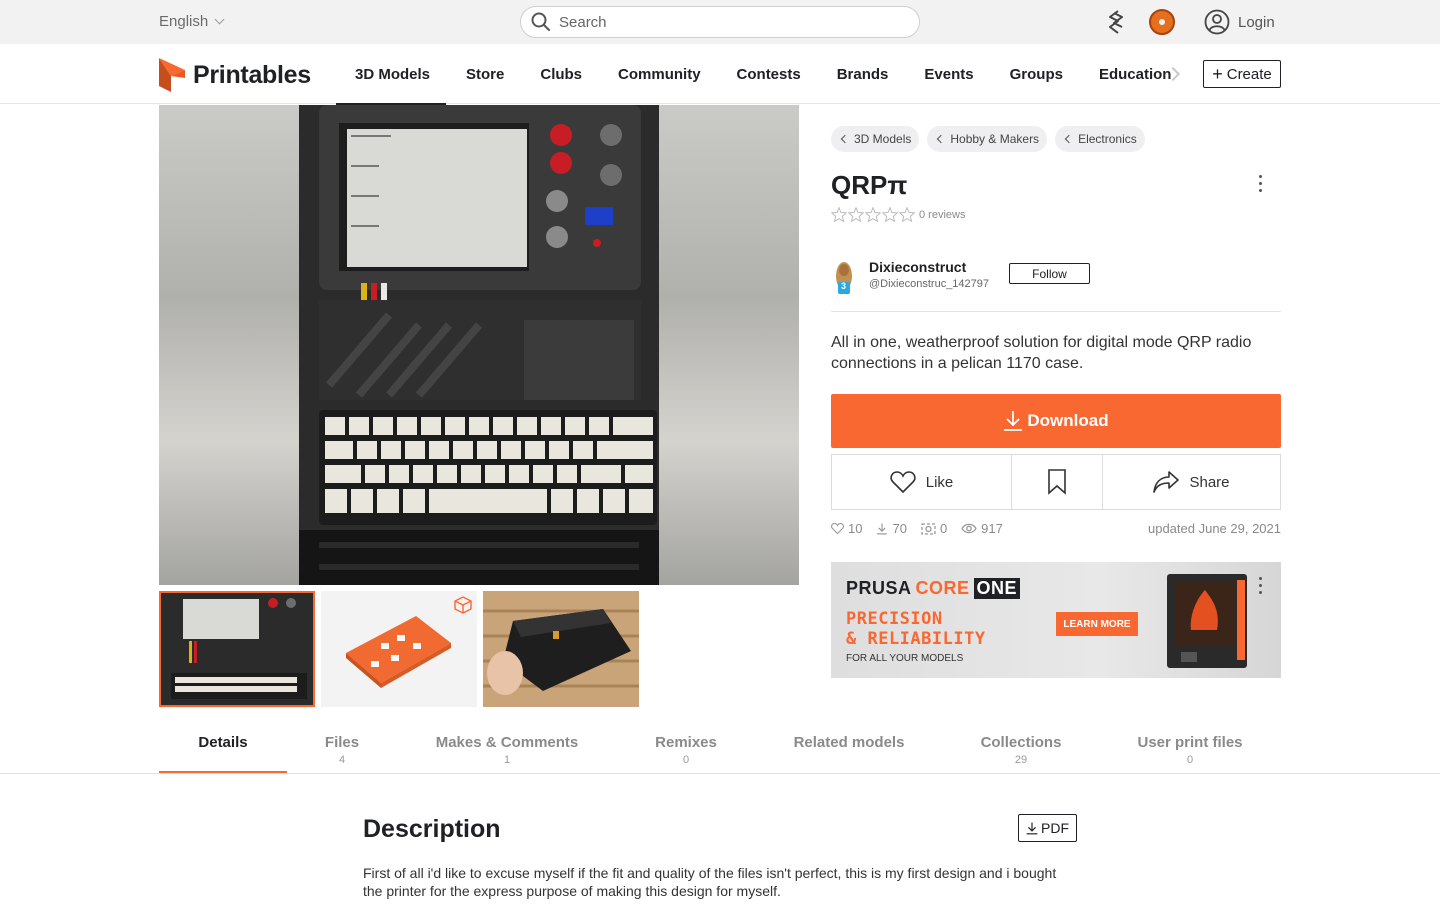 The image size is (1440, 911). I want to click on login-button: Login, so click(1239, 22).